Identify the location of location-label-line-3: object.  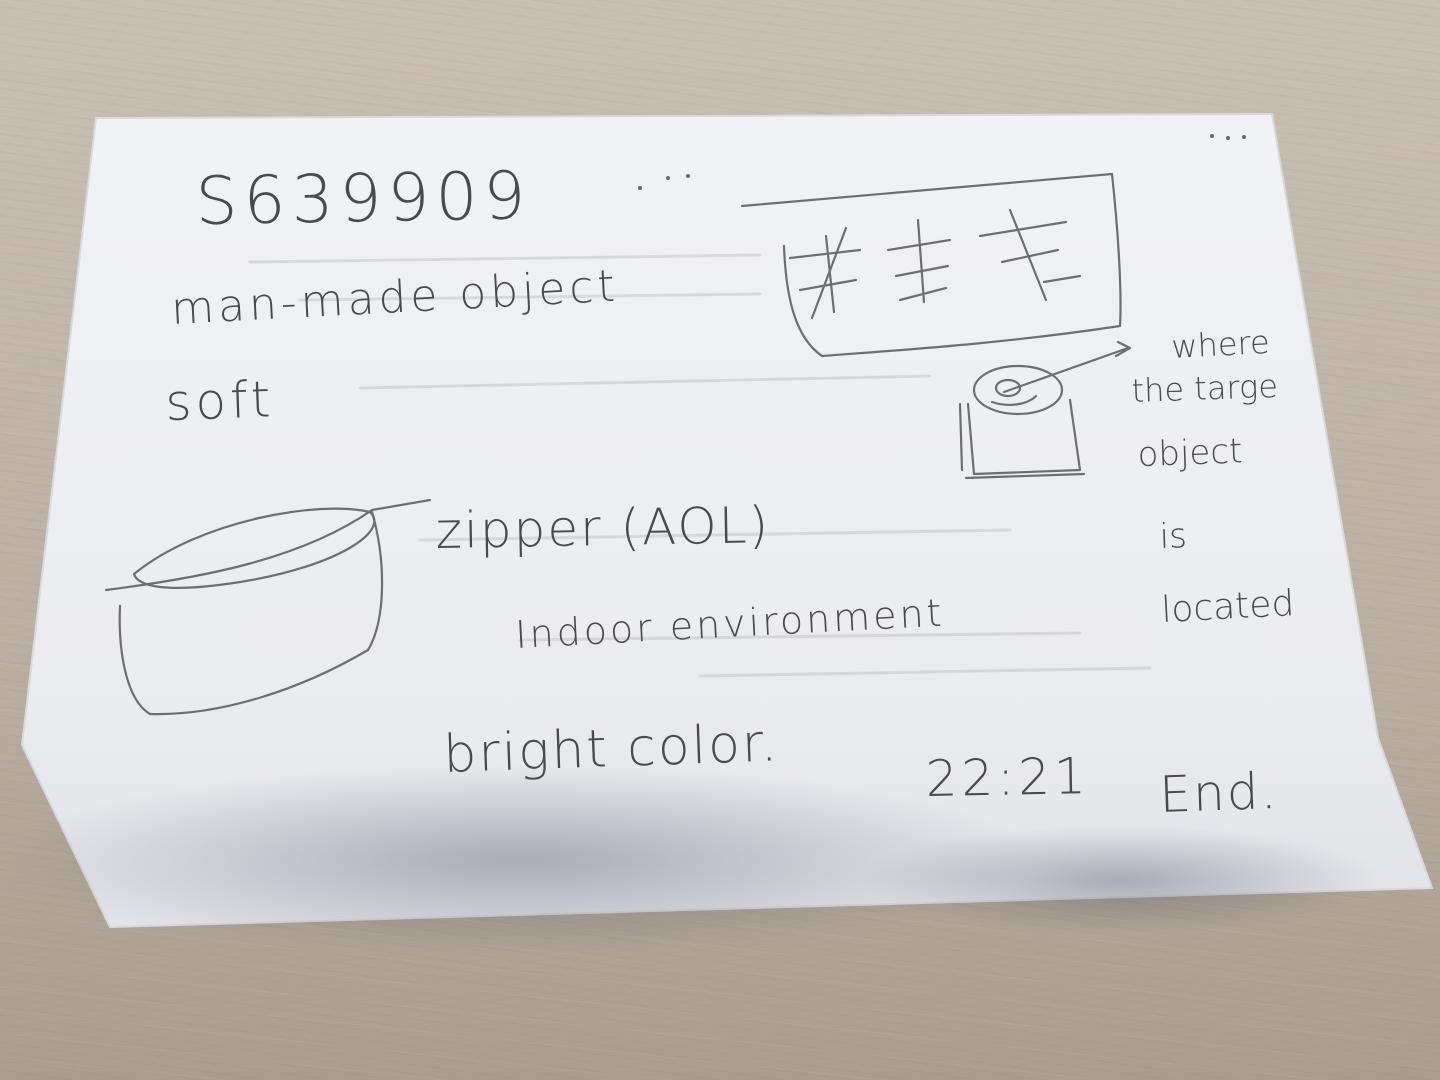
(1190, 453).